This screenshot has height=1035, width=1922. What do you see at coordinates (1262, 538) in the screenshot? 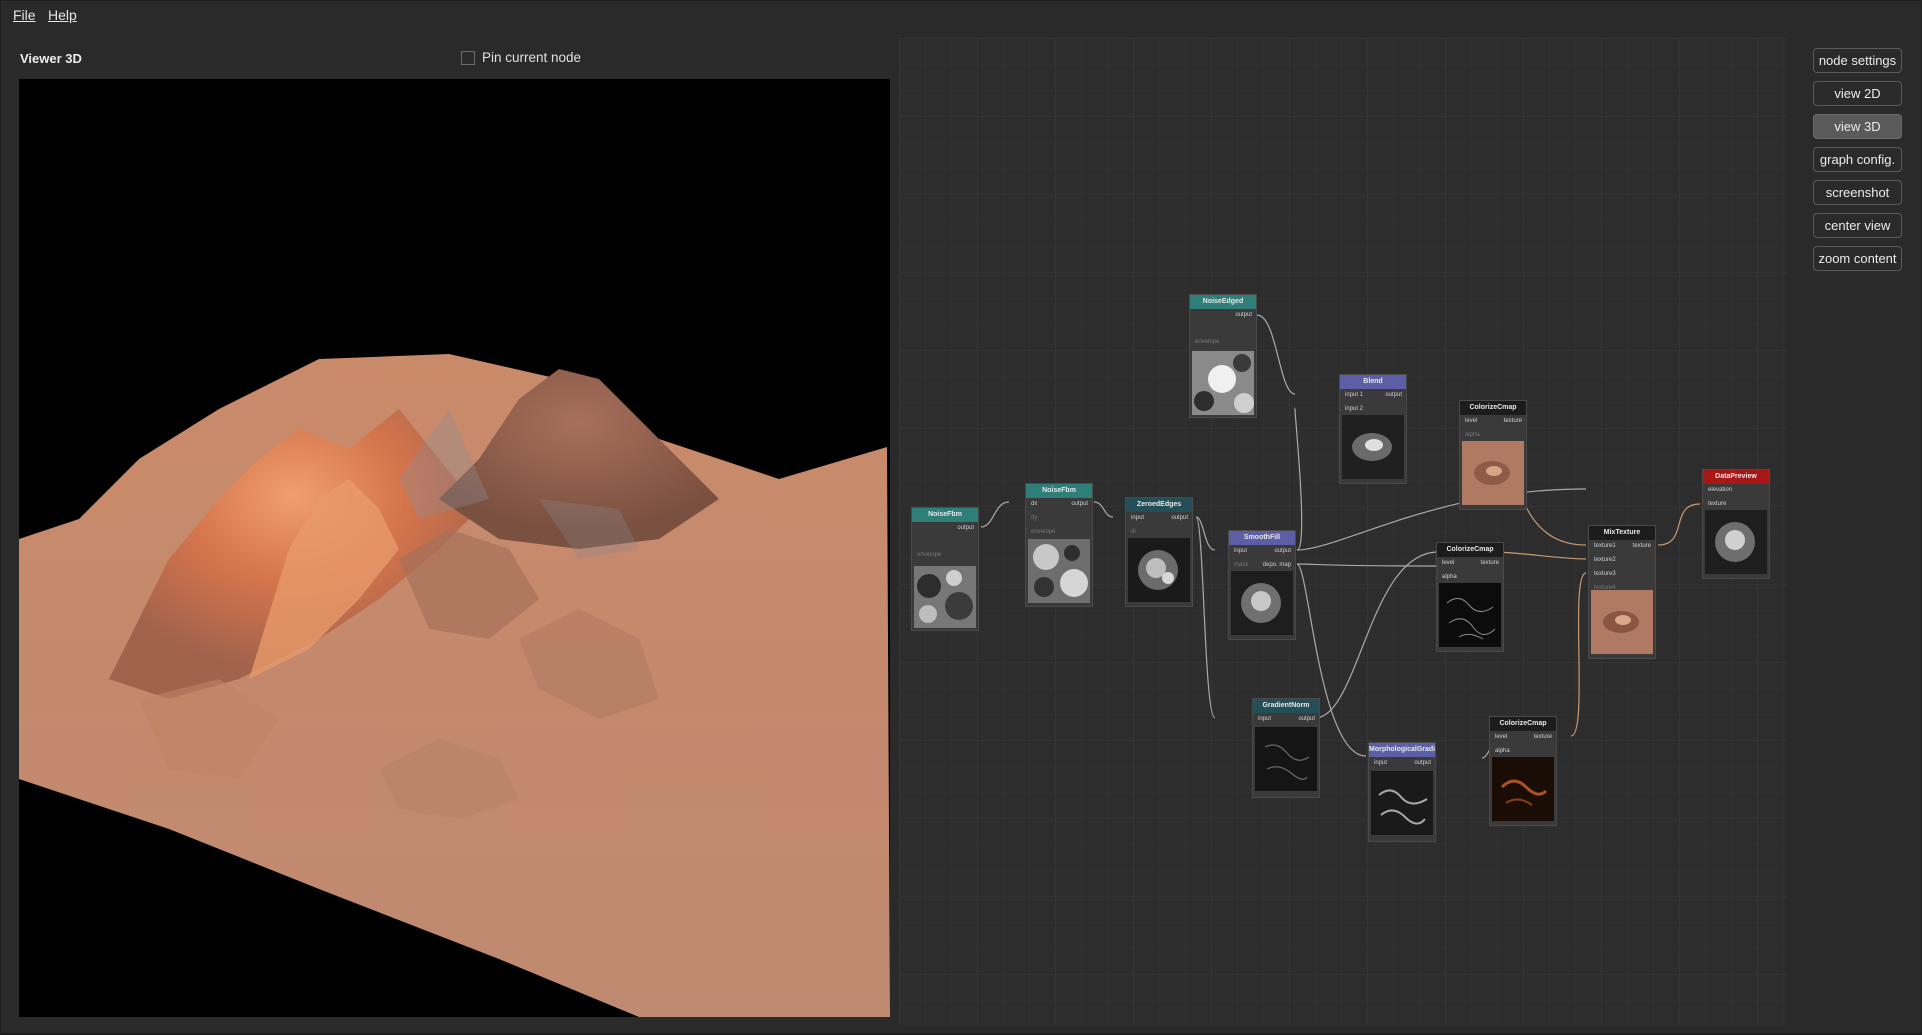
I see `node-title: SmoothFill` at bounding box center [1262, 538].